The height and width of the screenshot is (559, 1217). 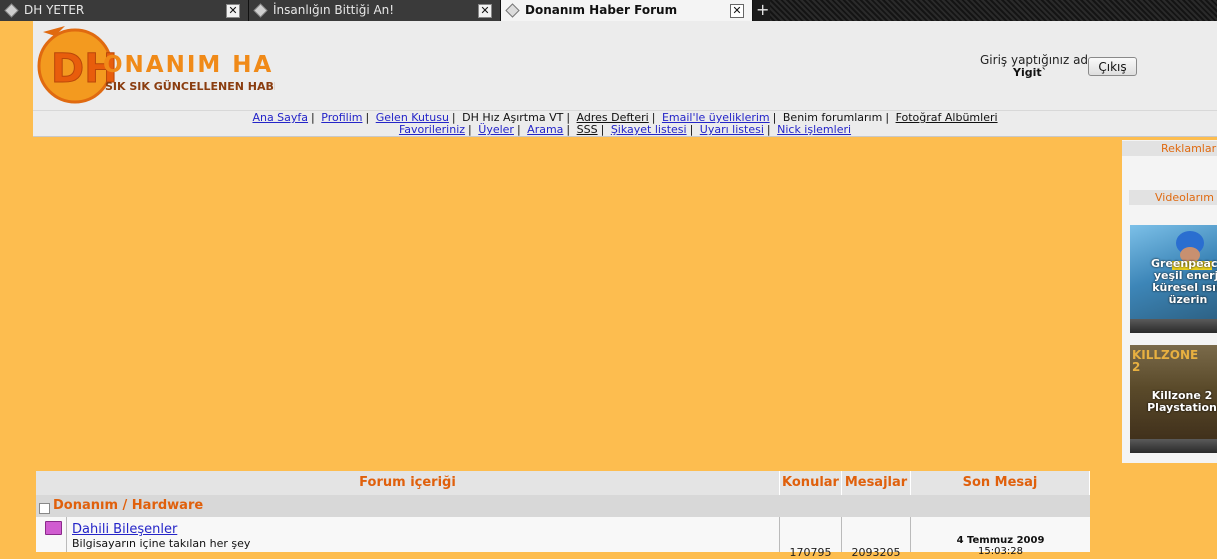 I want to click on nav-link-fotograf-albumleri: Fotoğraf Albümleri, so click(x=947, y=117).